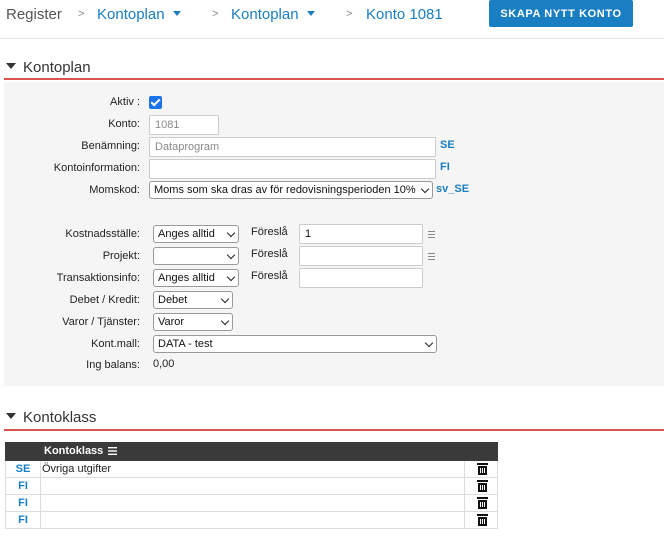  What do you see at coordinates (404, 15) in the screenshot?
I see `breadcrumb-current: Konto 1081` at bounding box center [404, 15].